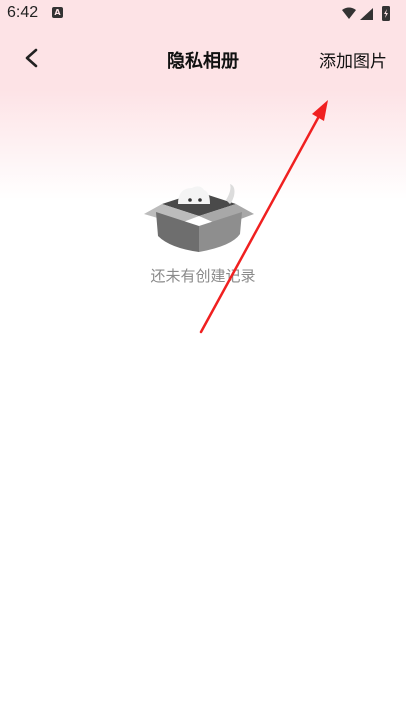  I want to click on status-icons, so click(370, 14).